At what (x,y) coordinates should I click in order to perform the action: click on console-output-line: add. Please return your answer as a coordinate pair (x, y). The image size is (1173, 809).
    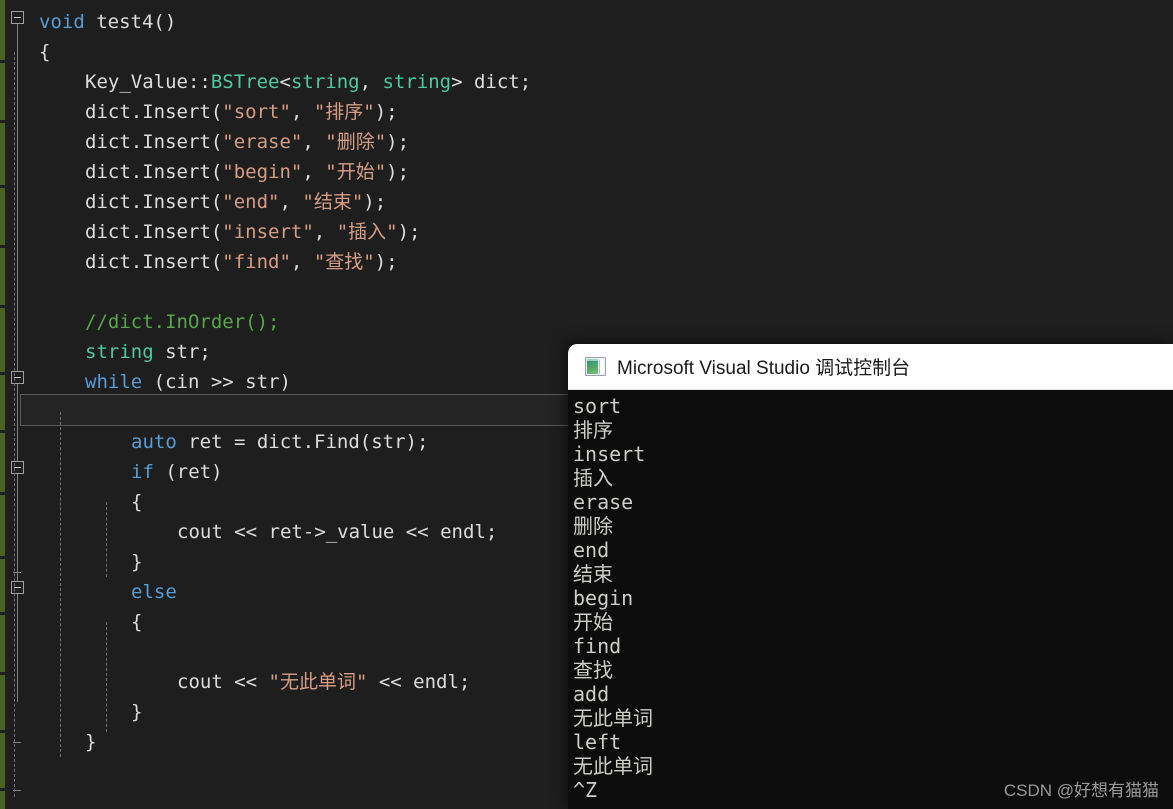
    Looking at the image, I should click on (591, 694).